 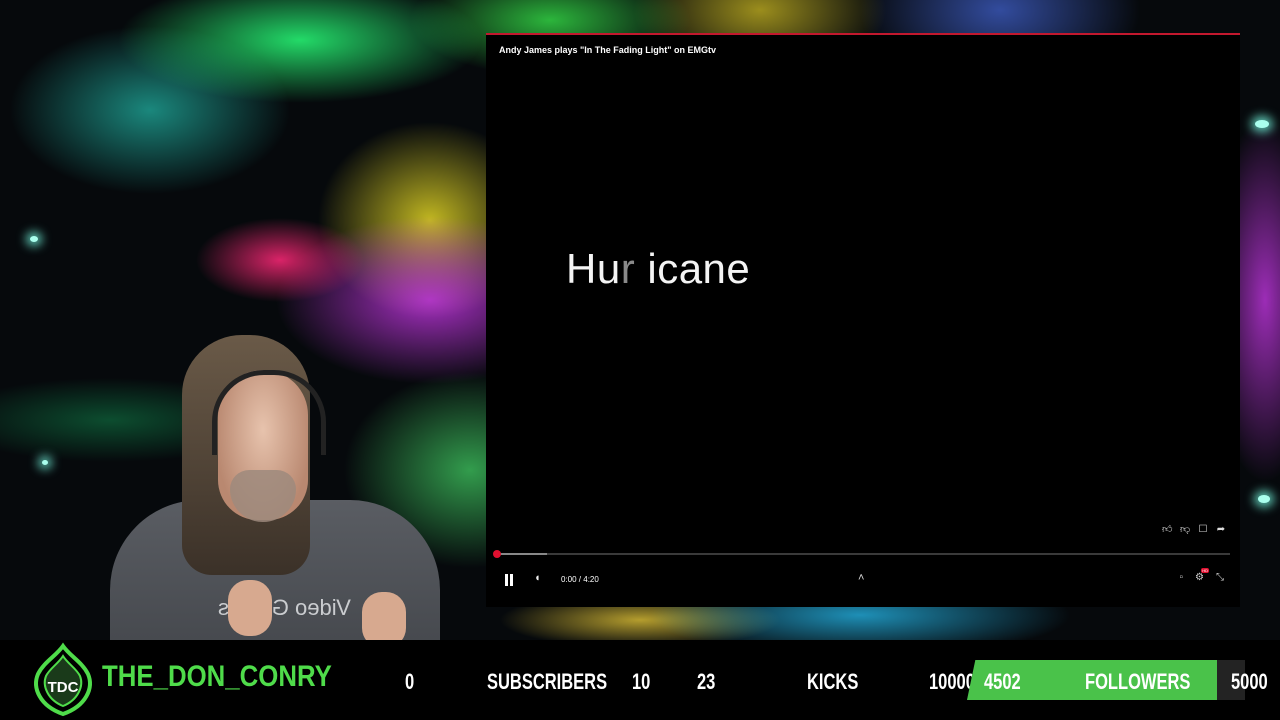 What do you see at coordinates (1221, 530) in the screenshot?
I see `share-icon: ➦` at bounding box center [1221, 530].